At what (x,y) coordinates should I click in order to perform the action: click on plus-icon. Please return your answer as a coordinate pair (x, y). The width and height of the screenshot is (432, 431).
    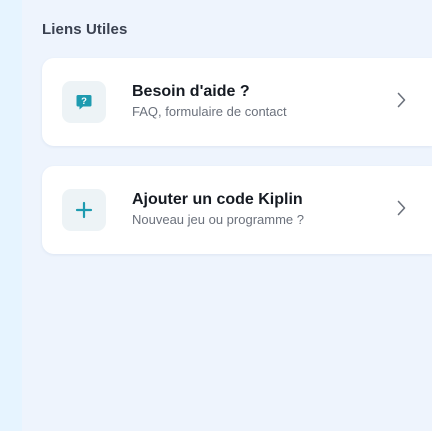
    Looking at the image, I should click on (84, 210).